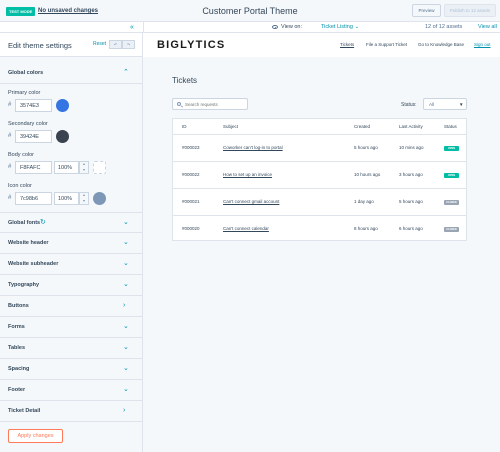 The width and height of the screenshot is (500, 452). I want to click on unsaved-changes-link: No unsaved changes, so click(68, 11).